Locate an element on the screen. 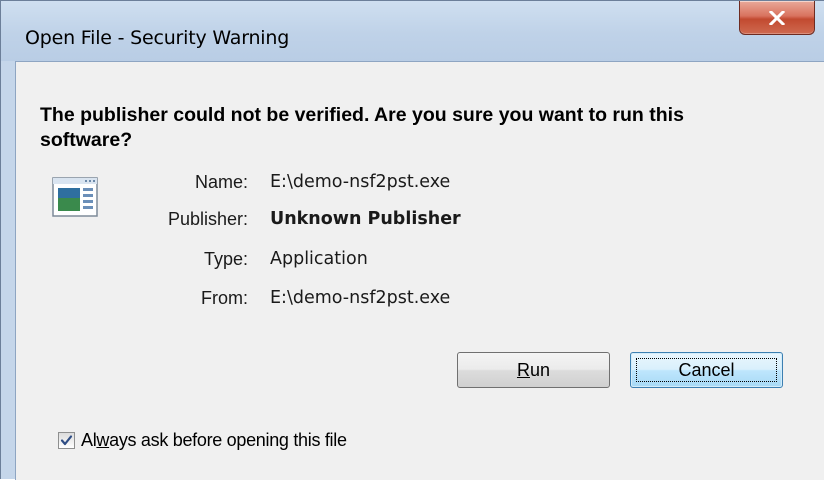  type-label: Type: is located at coordinates (225, 259).